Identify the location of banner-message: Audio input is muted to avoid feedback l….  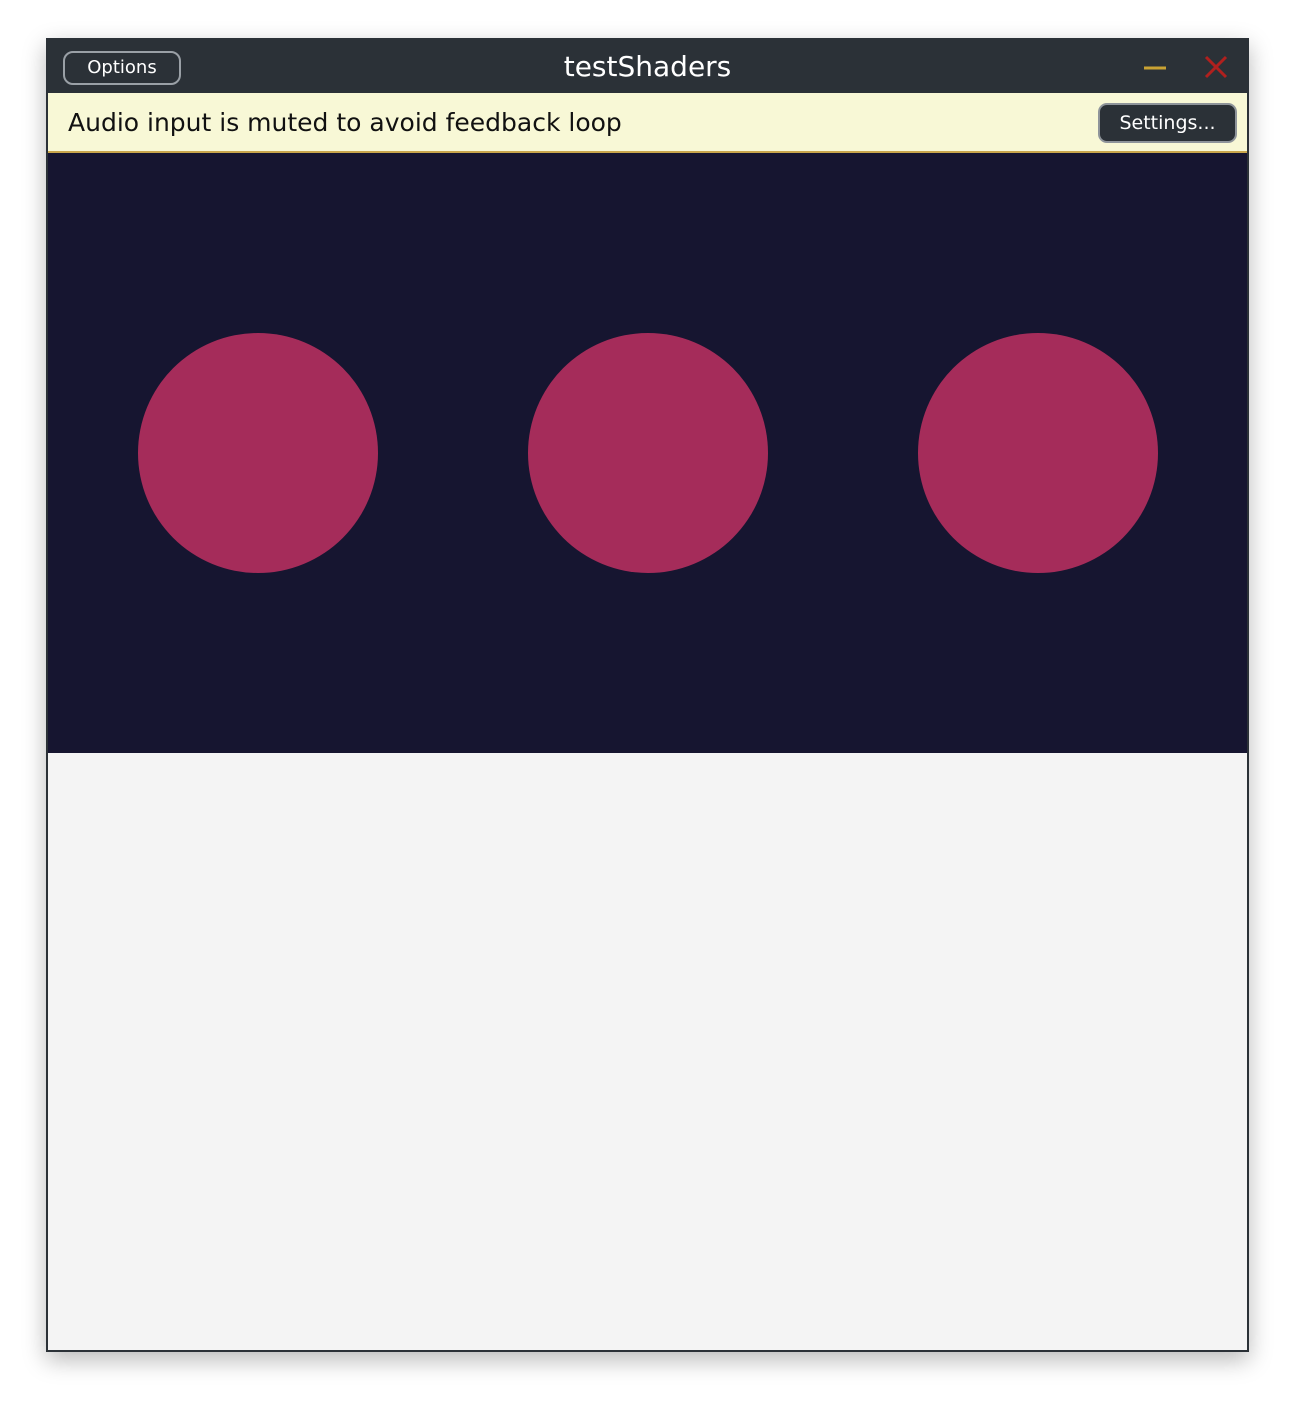
(345, 122).